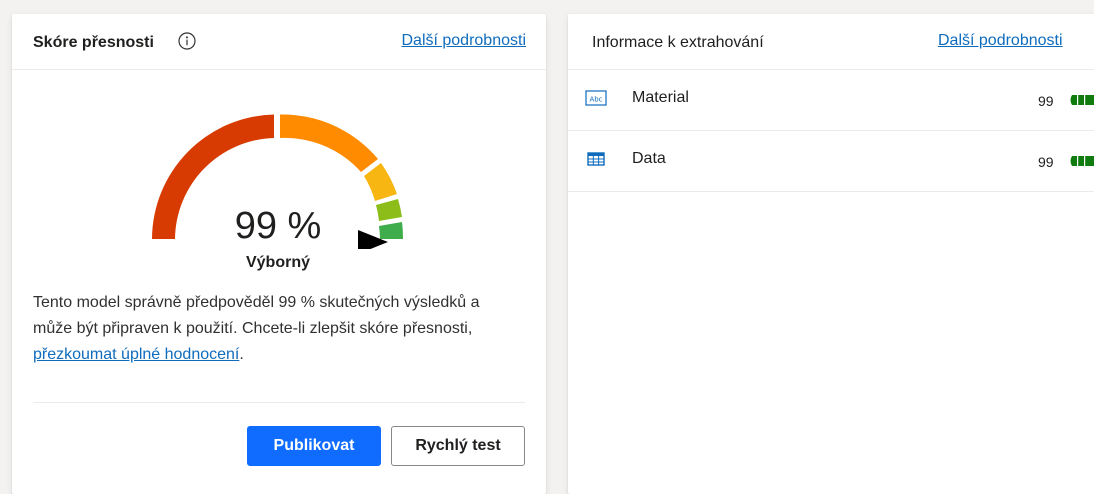 This screenshot has height=494, width=1094. Describe the element at coordinates (678, 42) in the screenshot. I see `card-title: Informace k extrahování` at that location.